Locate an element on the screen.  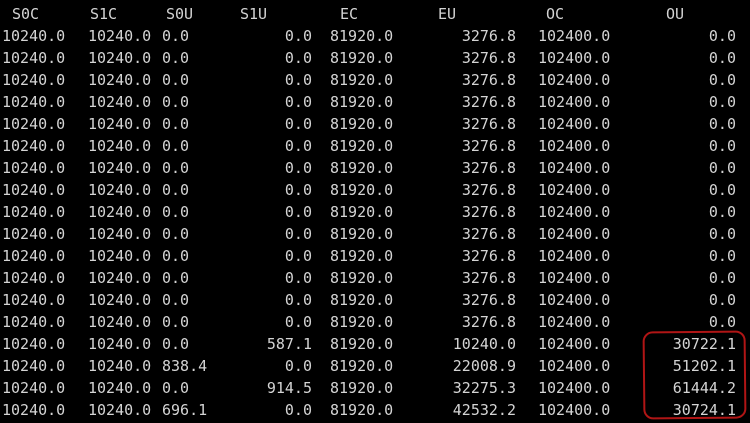
cell-eu: 32275.3 is located at coordinates (484, 388).